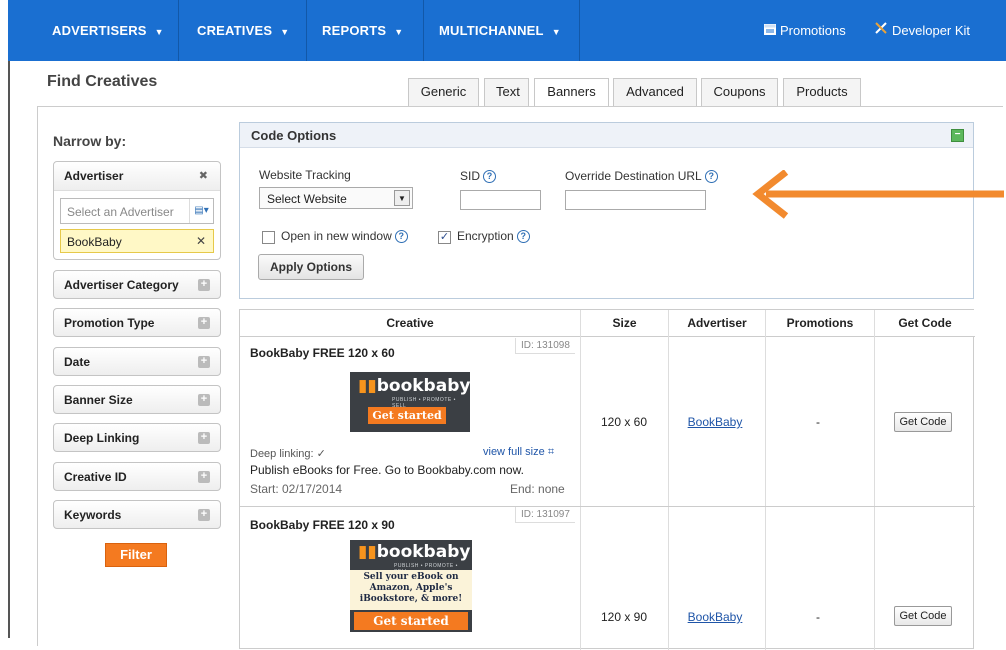 Image resolution: width=1006 pixels, height=650 pixels. What do you see at coordinates (813, 30) in the screenshot?
I see `nav-promotions-label: Promotions` at bounding box center [813, 30].